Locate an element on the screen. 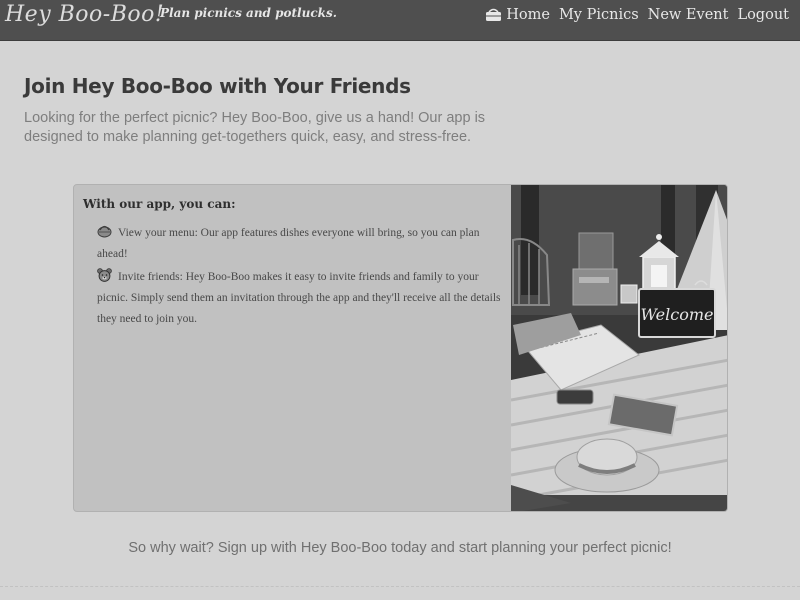 Image resolution: width=800 pixels, height=600 pixels. nav-my-picnics-link: My Picnics is located at coordinates (599, 15).